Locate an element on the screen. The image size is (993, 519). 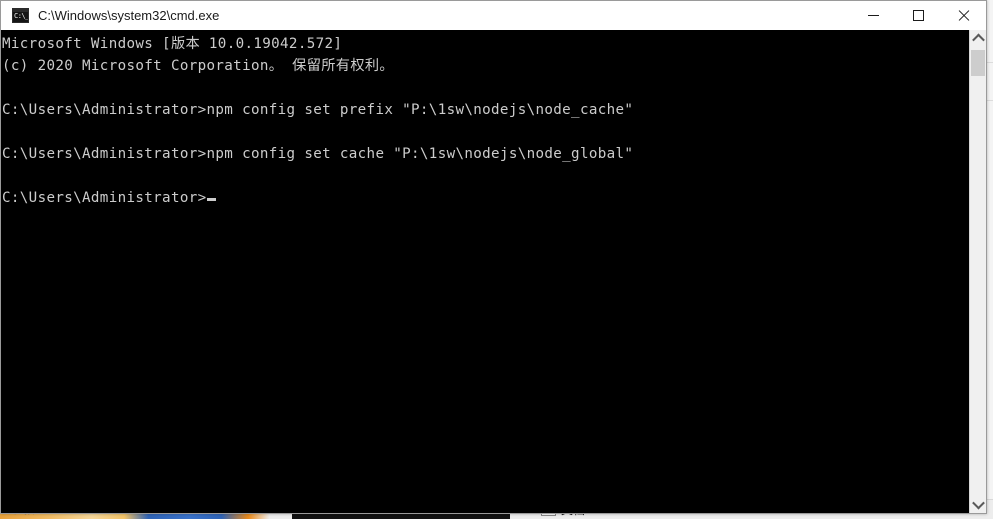
window-title: C:\Windows\system32\cmd.exe is located at coordinates (129, 15).